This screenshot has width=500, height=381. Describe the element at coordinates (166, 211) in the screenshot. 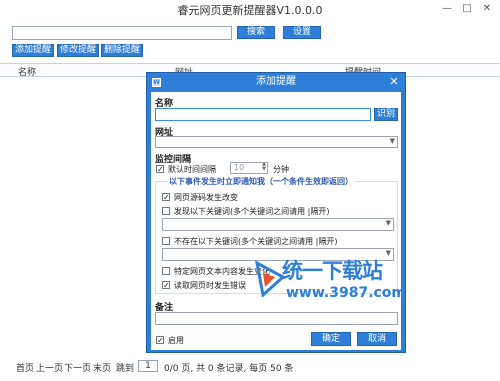

I see `keywords-found-checkbox` at that location.